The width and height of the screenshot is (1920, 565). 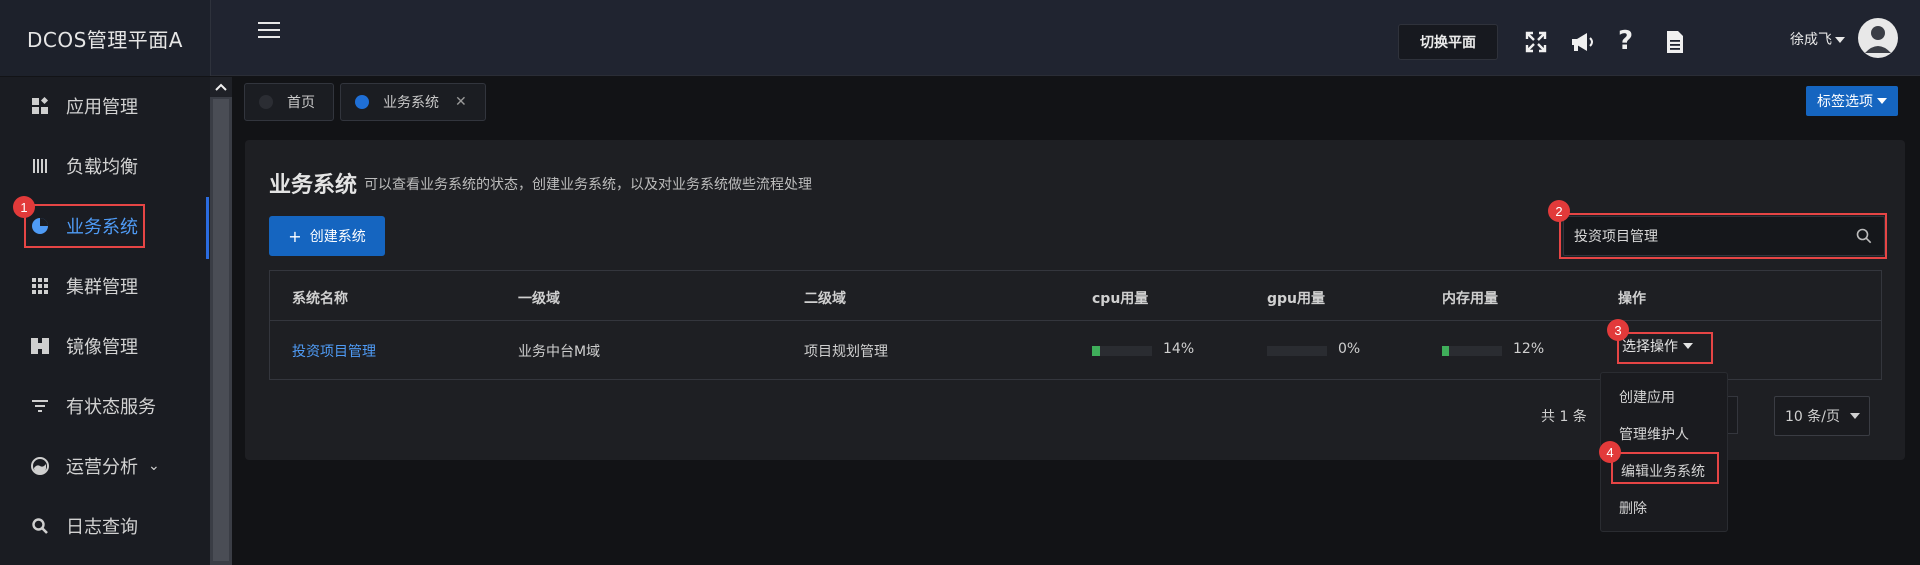 What do you see at coordinates (221, 87) in the screenshot?
I see `chevron-up-icon` at bounding box center [221, 87].